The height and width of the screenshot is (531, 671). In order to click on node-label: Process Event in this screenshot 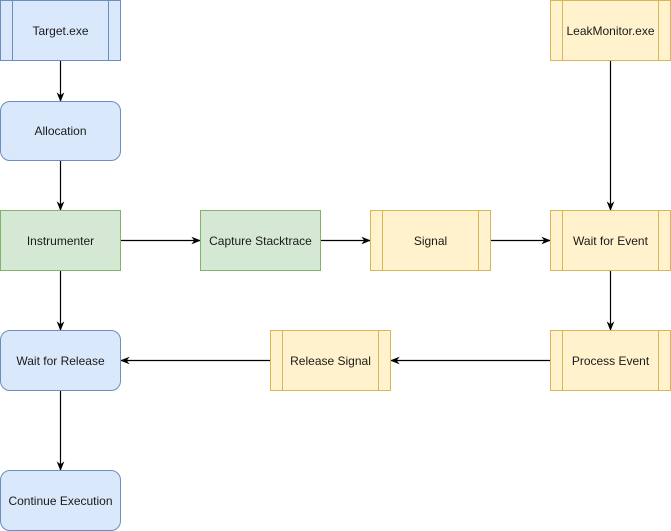, I will do `click(610, 360)`.